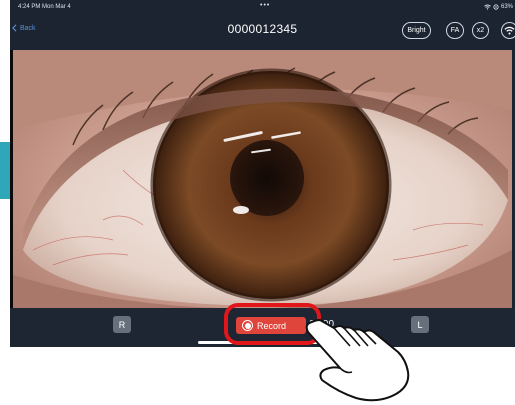 The width and height of the screenshot is (515, 405). Describe the element at coordinates (262, 29) in the screenshot. I see `page-title-patient-id: 0000012345` at that location.